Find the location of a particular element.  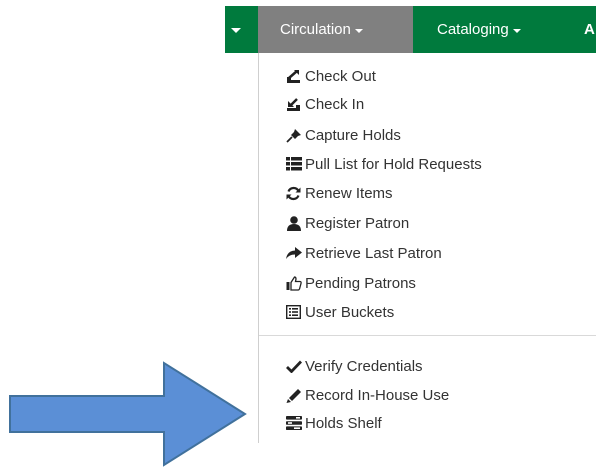

right-arrow-icon is located at coordinates (128, 414).